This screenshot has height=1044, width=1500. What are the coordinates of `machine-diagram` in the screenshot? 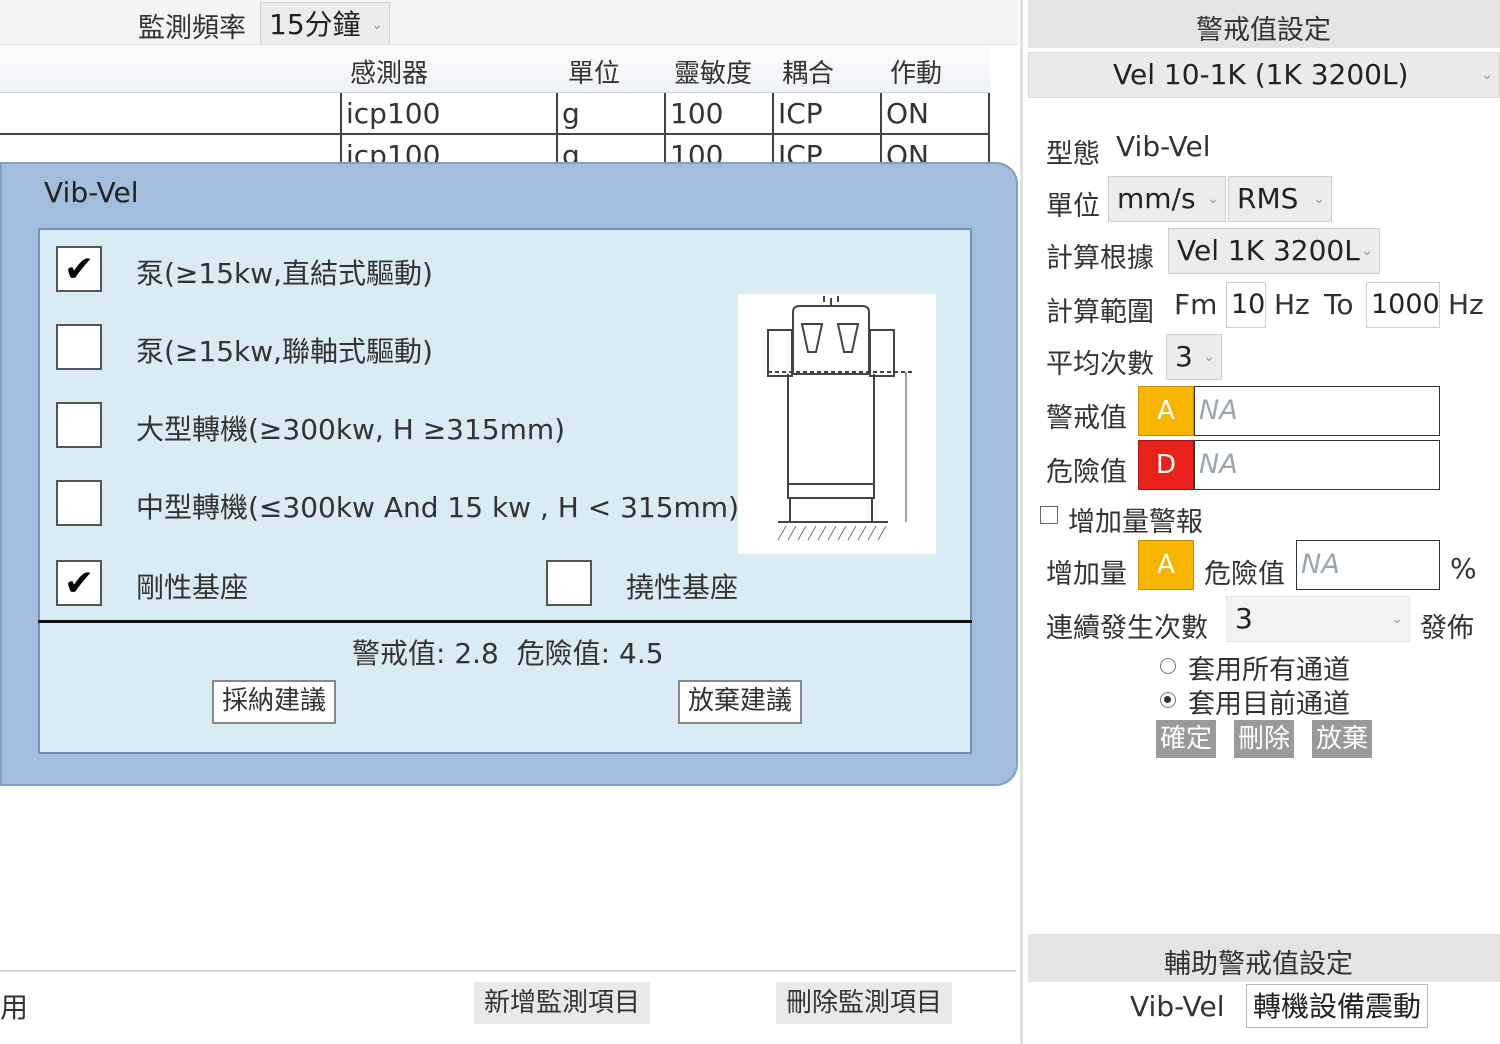 It's located at (837, 424).